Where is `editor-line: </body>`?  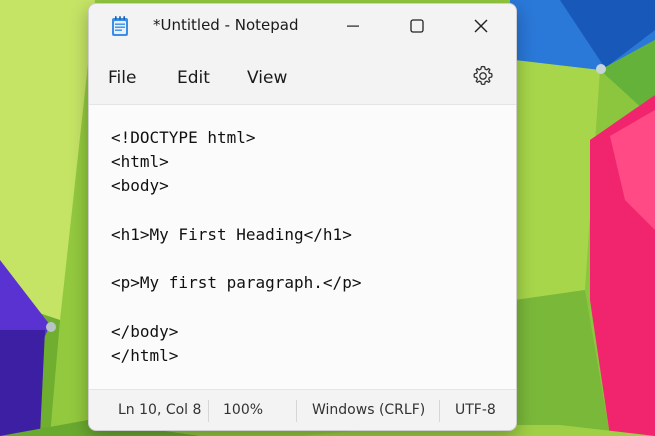
editor-line: </body> is located at coordinates (145, 331).